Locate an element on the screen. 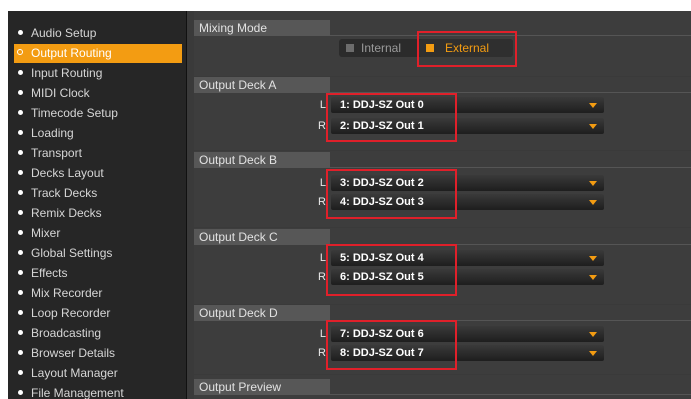  deck-c-left-output-select: 5: DDJ-SZ Out 4 is located at coordinates (467, 258).